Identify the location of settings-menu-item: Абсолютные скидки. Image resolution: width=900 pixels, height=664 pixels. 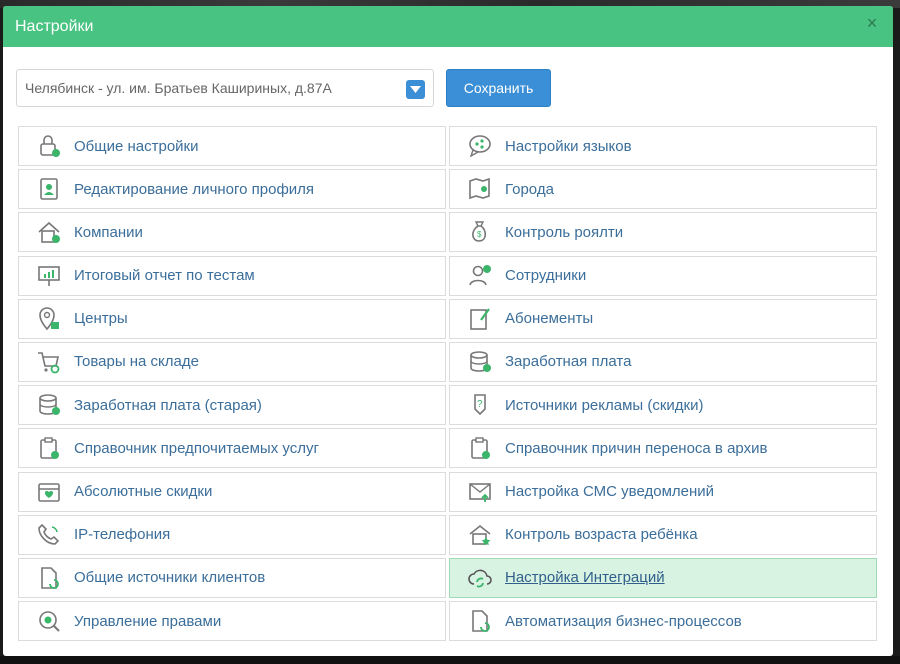
(232, 491).